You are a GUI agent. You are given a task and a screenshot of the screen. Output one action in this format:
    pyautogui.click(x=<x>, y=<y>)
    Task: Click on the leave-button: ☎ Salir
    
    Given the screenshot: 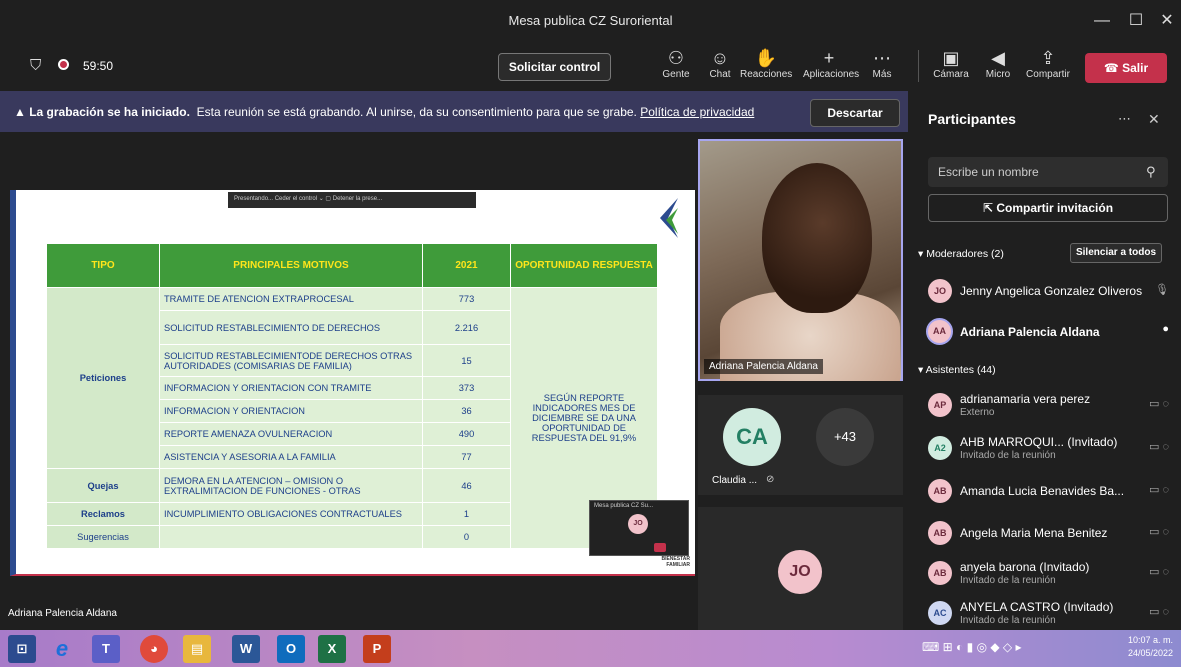 What is the action you would take?
    pyautogui.click(x=1126, y=68)
    